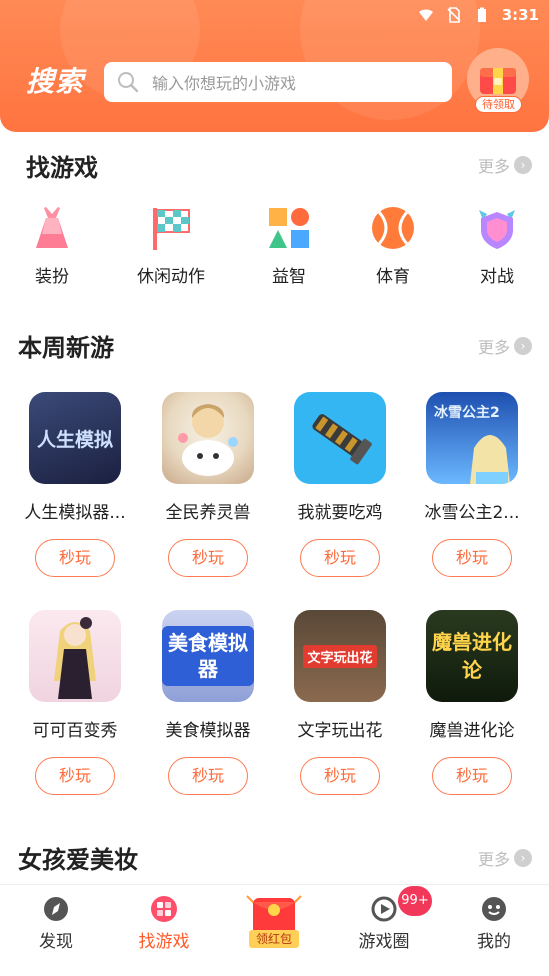 This screenshot has width=549, height=976. I want to click on thumbnail-text: 文字玩出花, so click(340, 656).